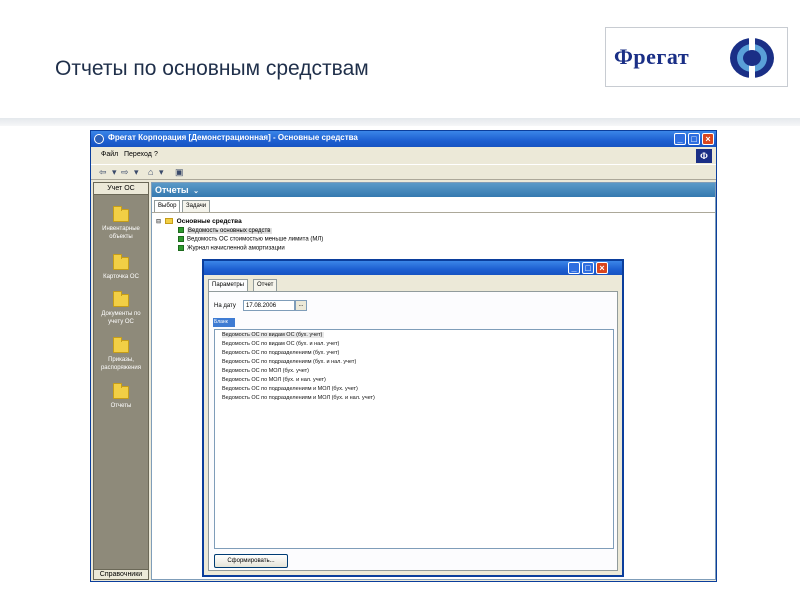 This screenshot has width=800, height=600. Describe the element at coordinates (265, 371) in the screenshot. I see `list-item: Ведомость ОС по МОЛ (бух. учет)` at that location.